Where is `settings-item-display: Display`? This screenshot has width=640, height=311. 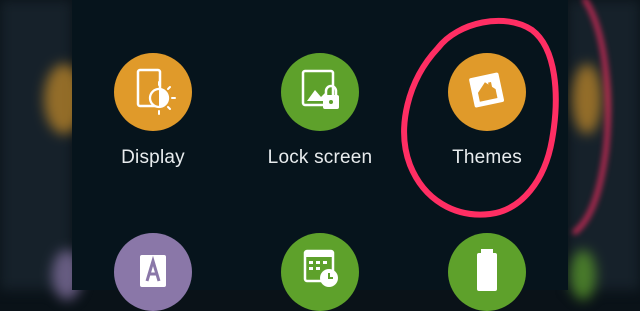
settings-item-display: Display is located at coordinates (153, 111).